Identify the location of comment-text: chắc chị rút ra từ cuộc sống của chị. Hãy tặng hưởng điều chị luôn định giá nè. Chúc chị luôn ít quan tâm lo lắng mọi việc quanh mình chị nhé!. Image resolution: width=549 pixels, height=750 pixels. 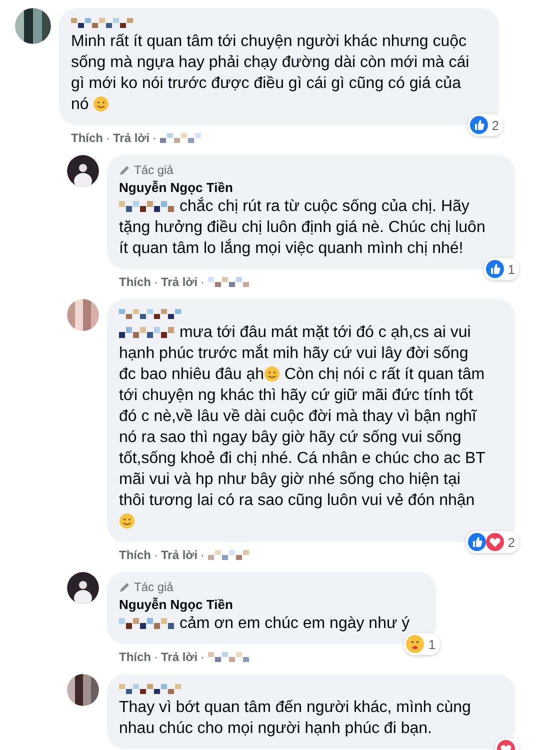
(302, 227).